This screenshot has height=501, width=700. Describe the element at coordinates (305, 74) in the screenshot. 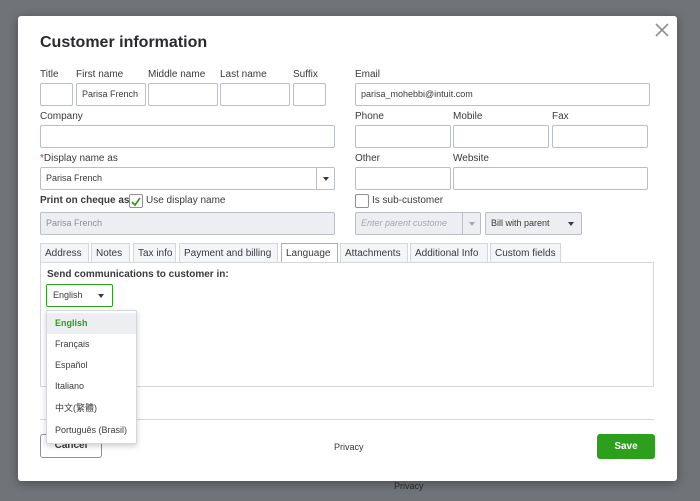

I see `suffix-label: Suffix` at that location.